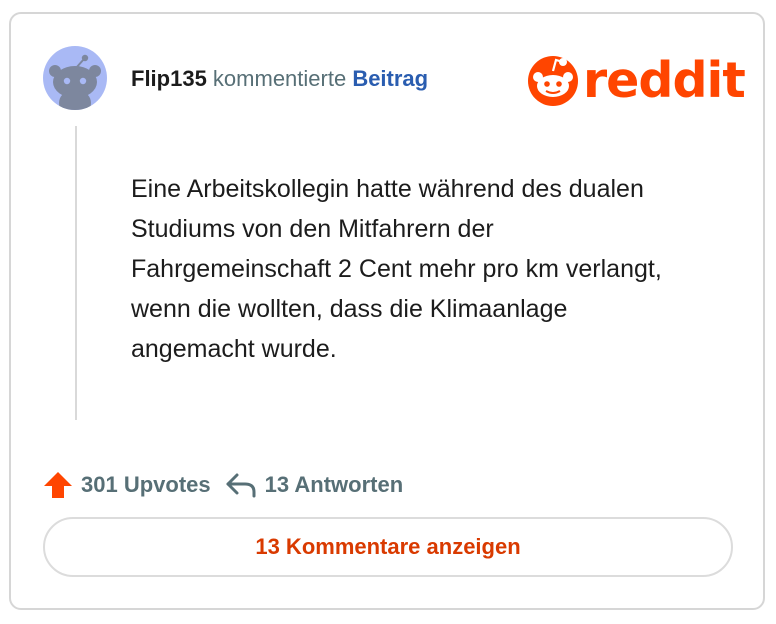  What do you see at coordinates (664, 80) in the screenshot?
I see `logo-wordmark: reddit` at bounding box center [664, 80].